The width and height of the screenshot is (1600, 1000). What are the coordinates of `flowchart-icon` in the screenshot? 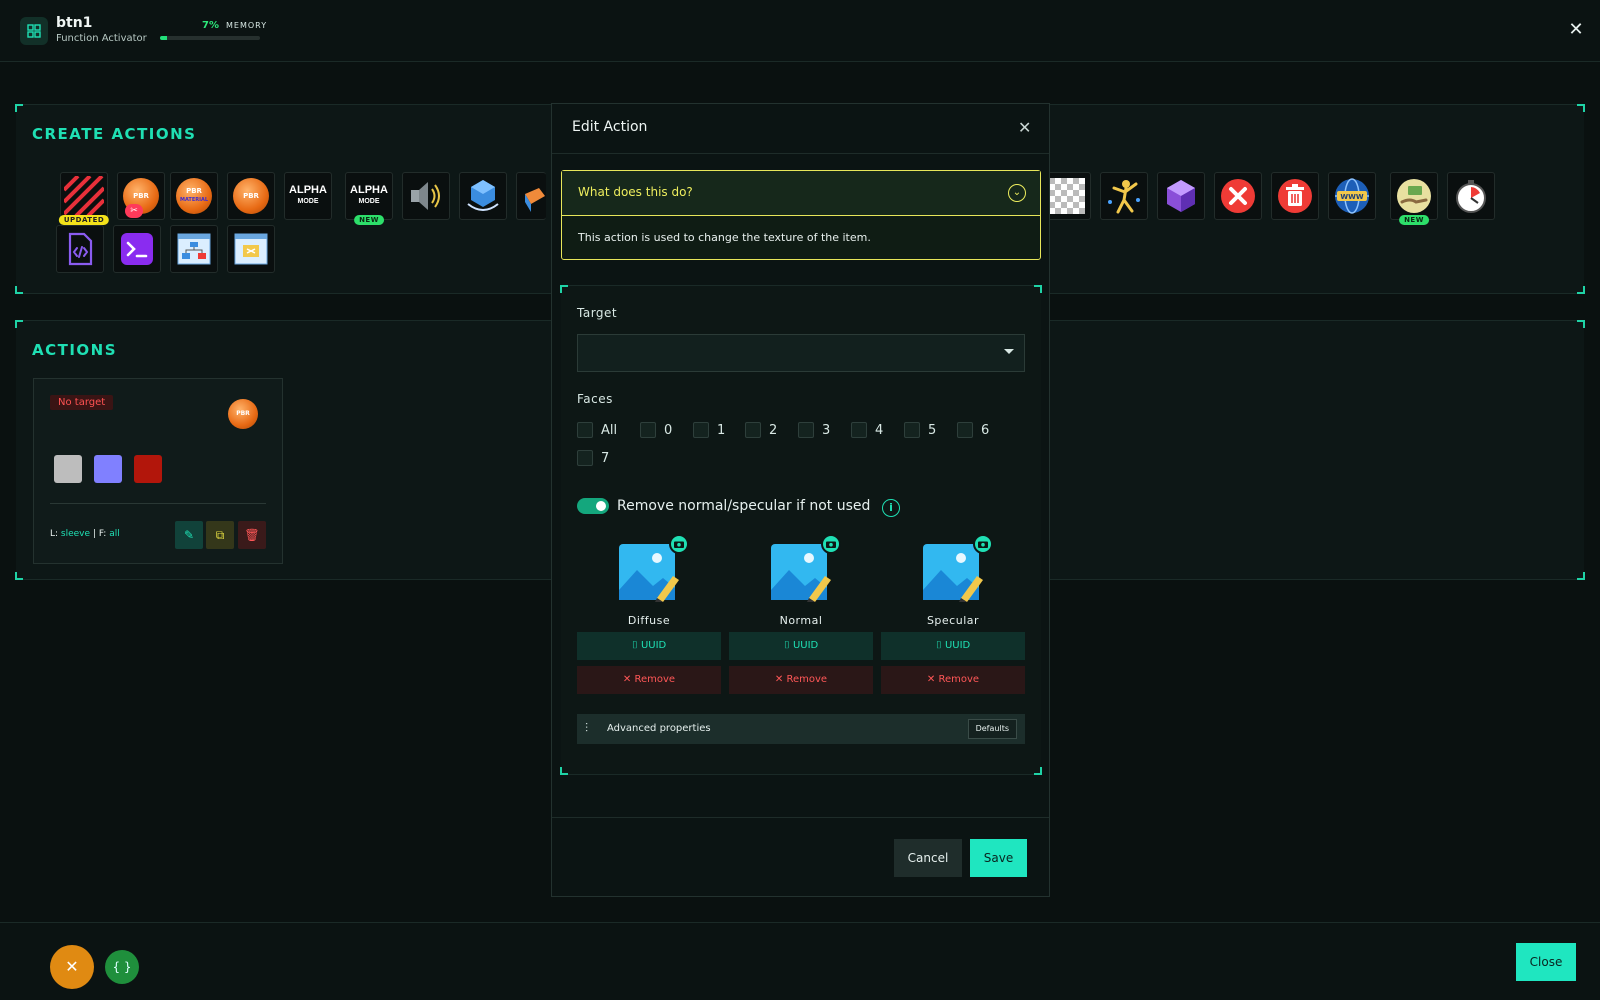 It's located at (194, 249).